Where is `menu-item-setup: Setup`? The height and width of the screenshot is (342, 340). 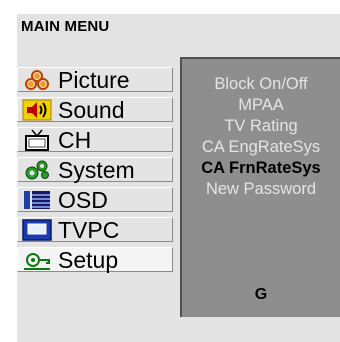
menu-item-setup: Setup is located at coordinates (95, 259).